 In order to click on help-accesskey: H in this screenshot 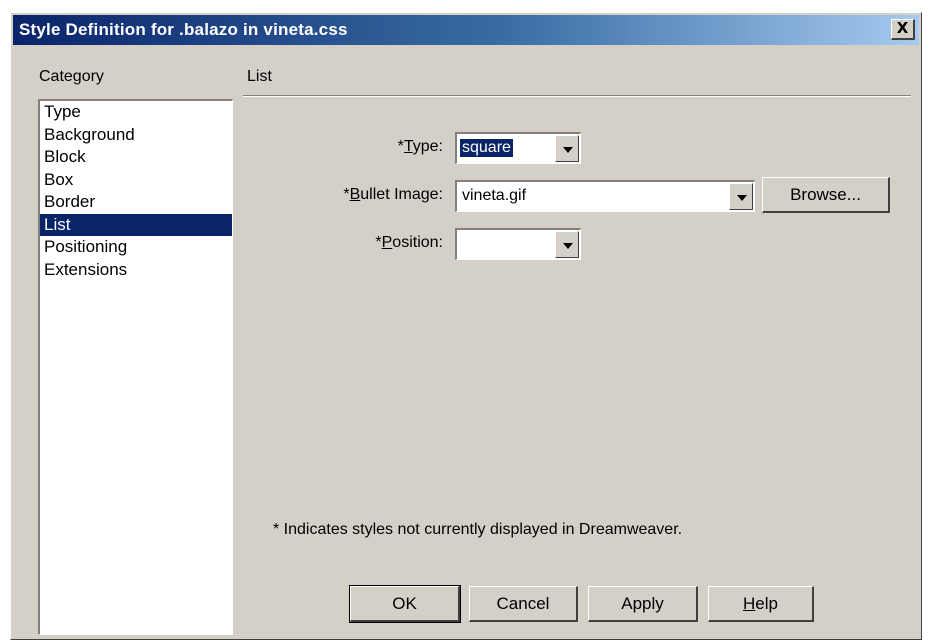, I will do `click(749, 603)`.